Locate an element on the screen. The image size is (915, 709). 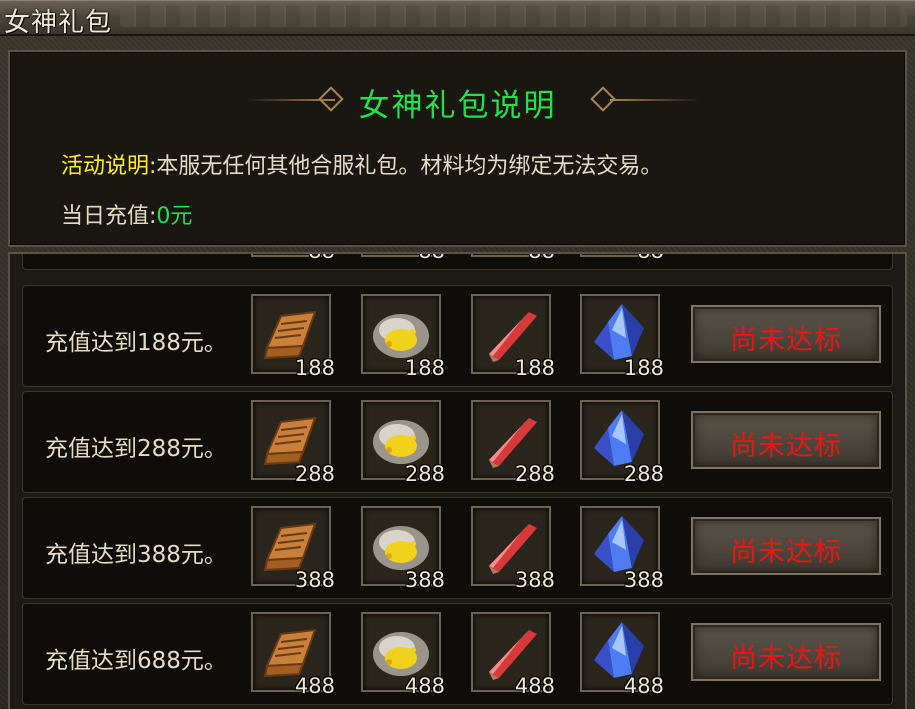
reward-condition: 充值达到188元。 is located at coordinates (136, 343).